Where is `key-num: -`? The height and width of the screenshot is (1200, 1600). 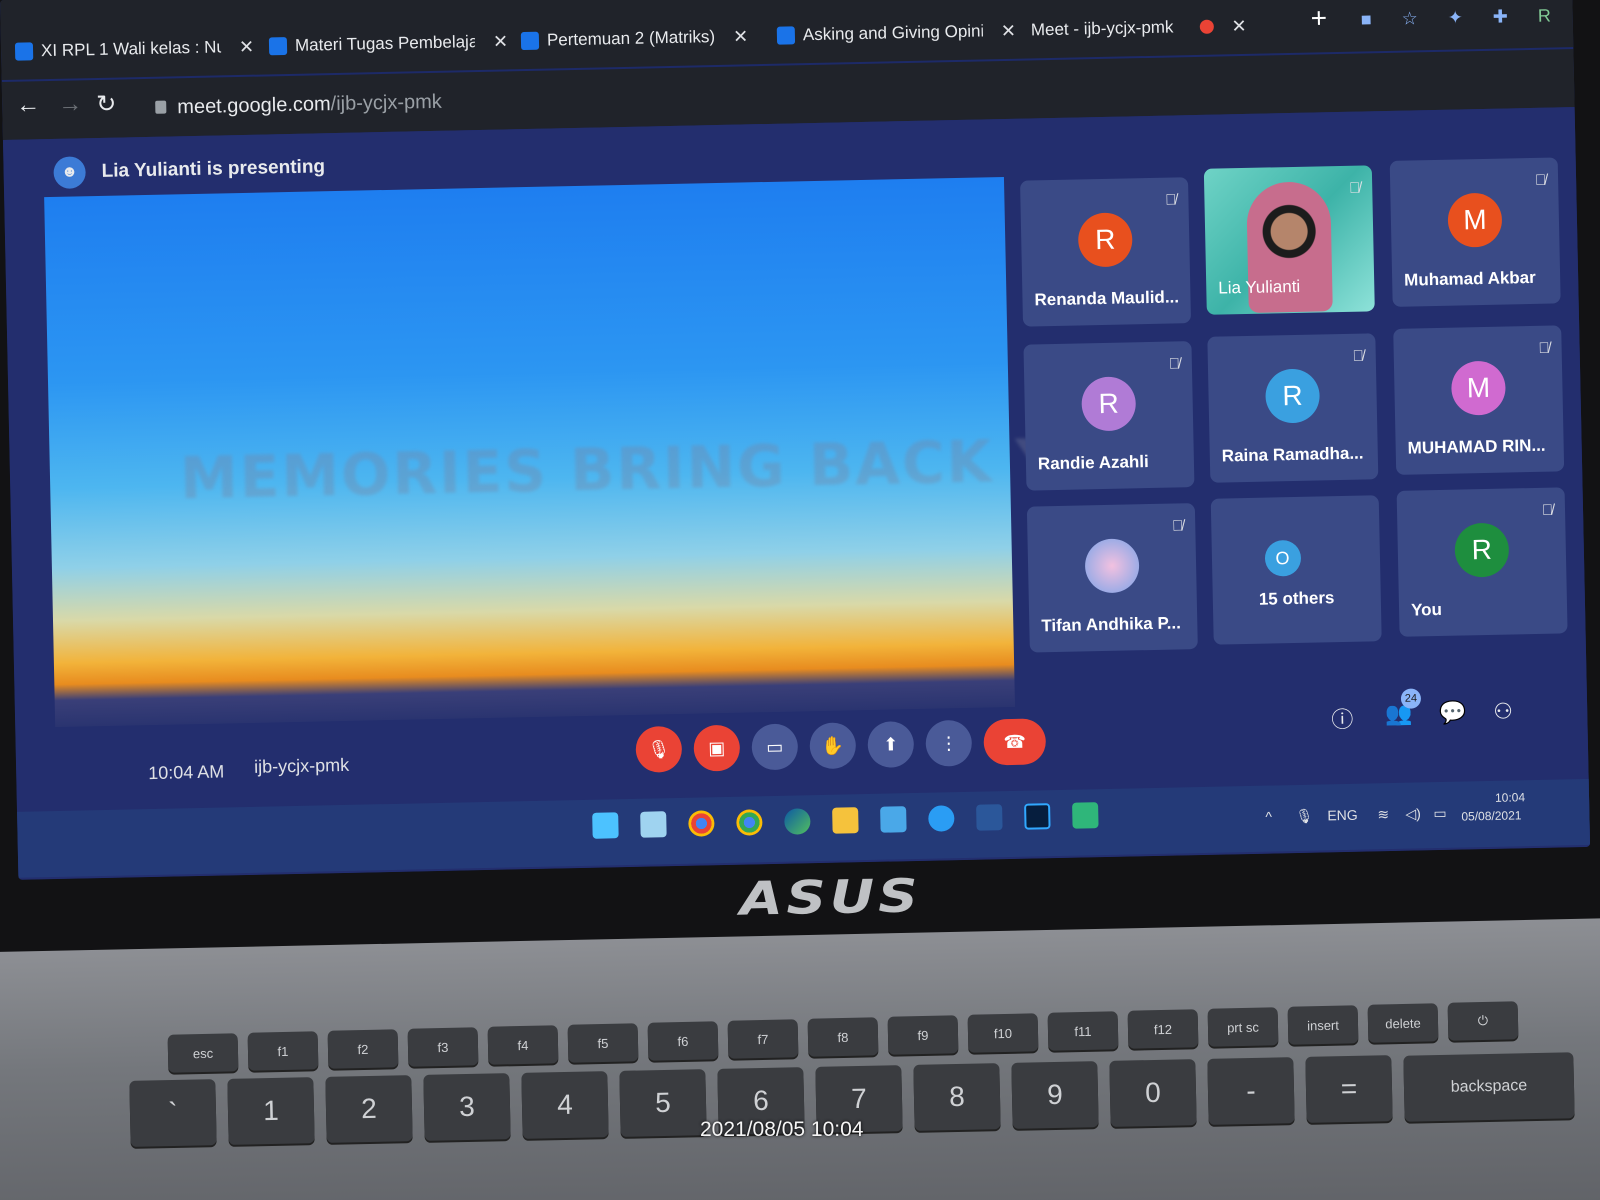 key-num: - is located at coordinates (1251, 1091).